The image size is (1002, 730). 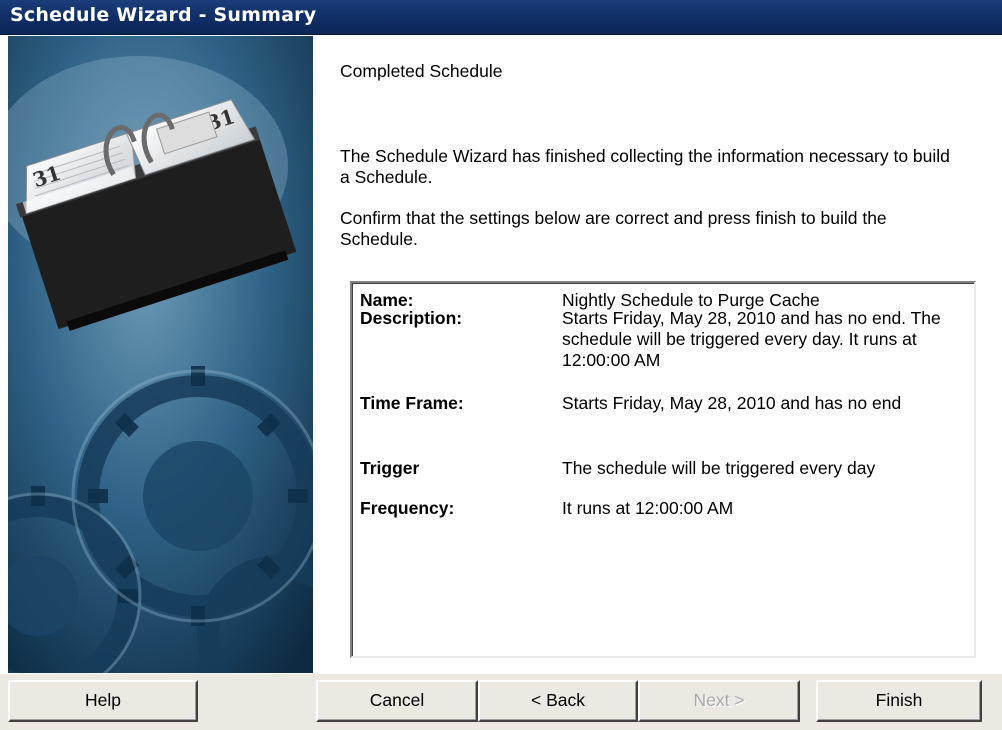 I want to click on next-button: Next >, so click(x=719, y=701).